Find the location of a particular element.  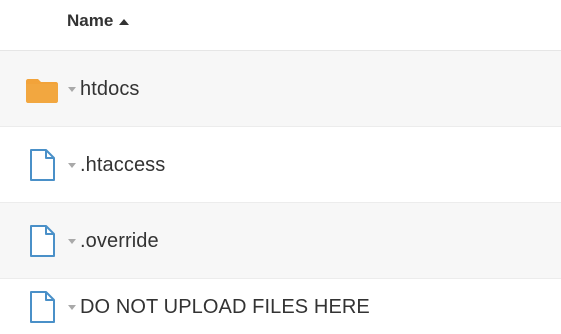

sort-ascending-icon is located at coordinates (124, 21).